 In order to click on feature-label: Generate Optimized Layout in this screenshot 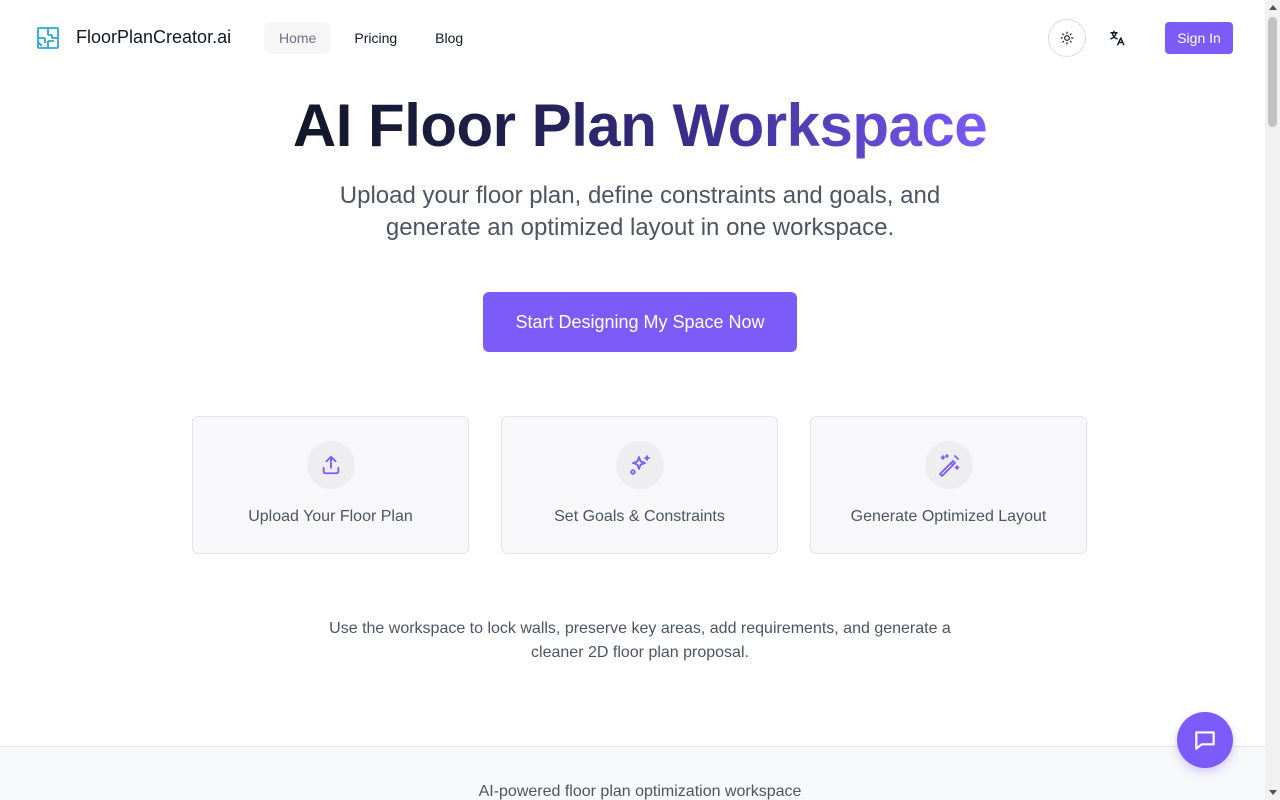, I will do `click(948, 516)`.